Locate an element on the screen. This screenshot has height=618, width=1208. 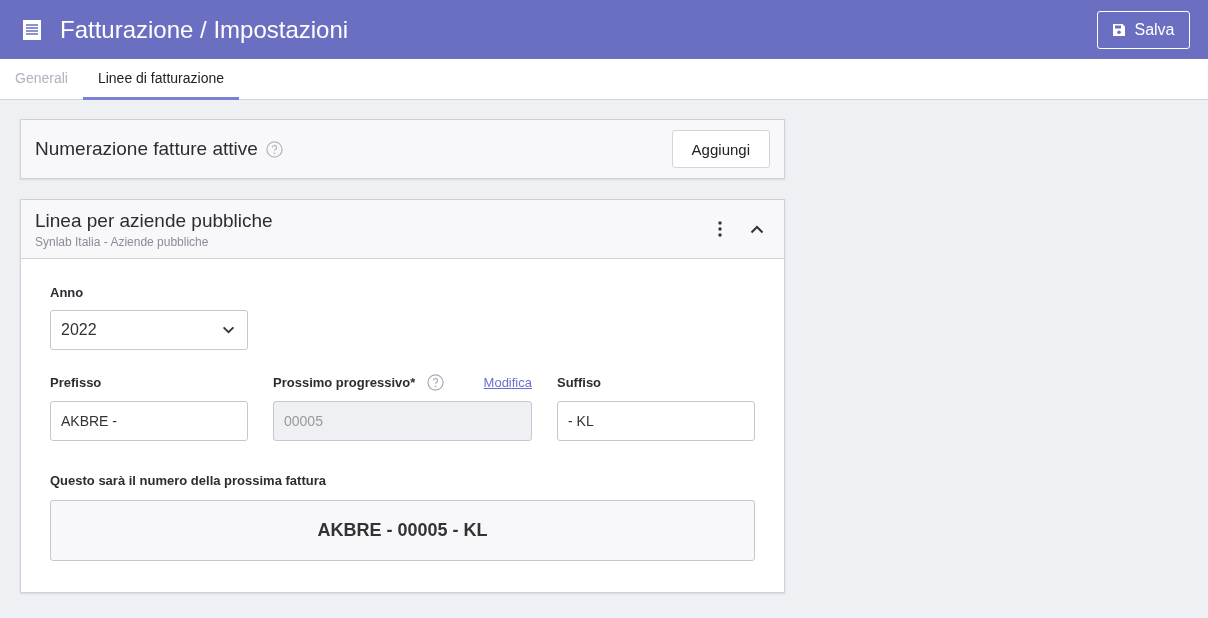
card-title: Numerazione fatture attive is located at coordinates (146, 149).